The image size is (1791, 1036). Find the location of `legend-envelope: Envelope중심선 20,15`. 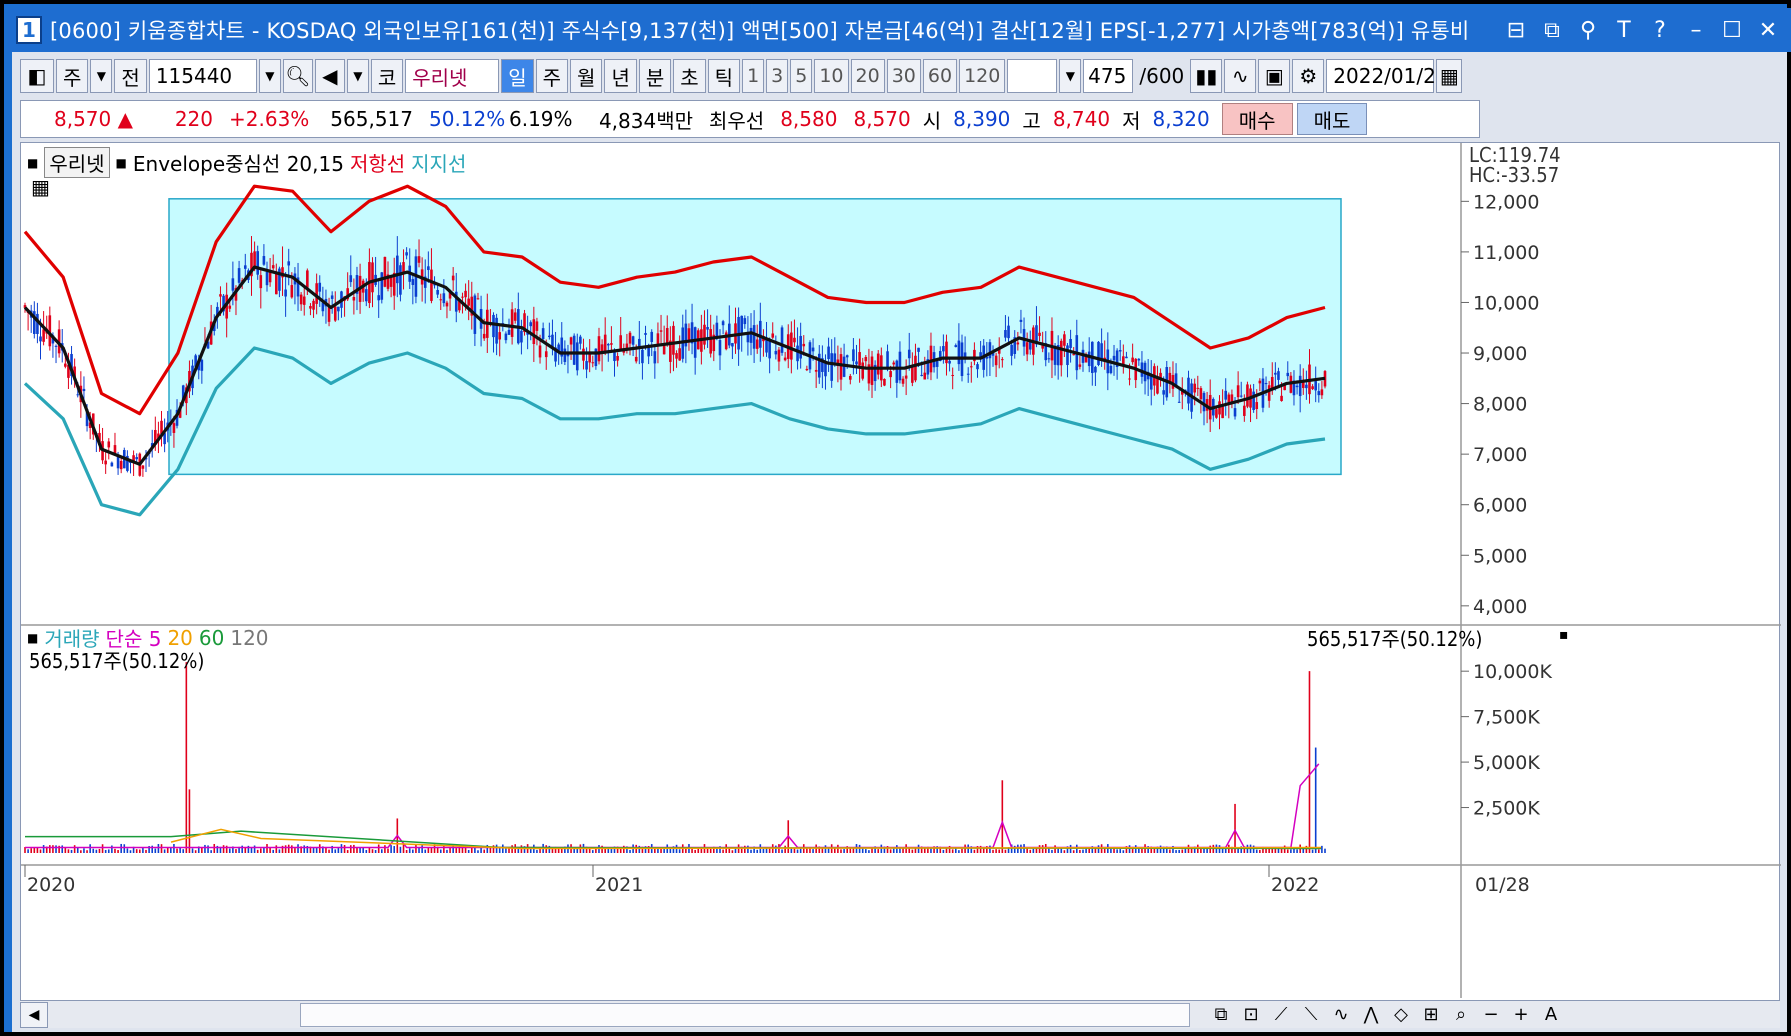

legend-envelope: Envelope중심선 20,15 is located at coordinates (238, 162).